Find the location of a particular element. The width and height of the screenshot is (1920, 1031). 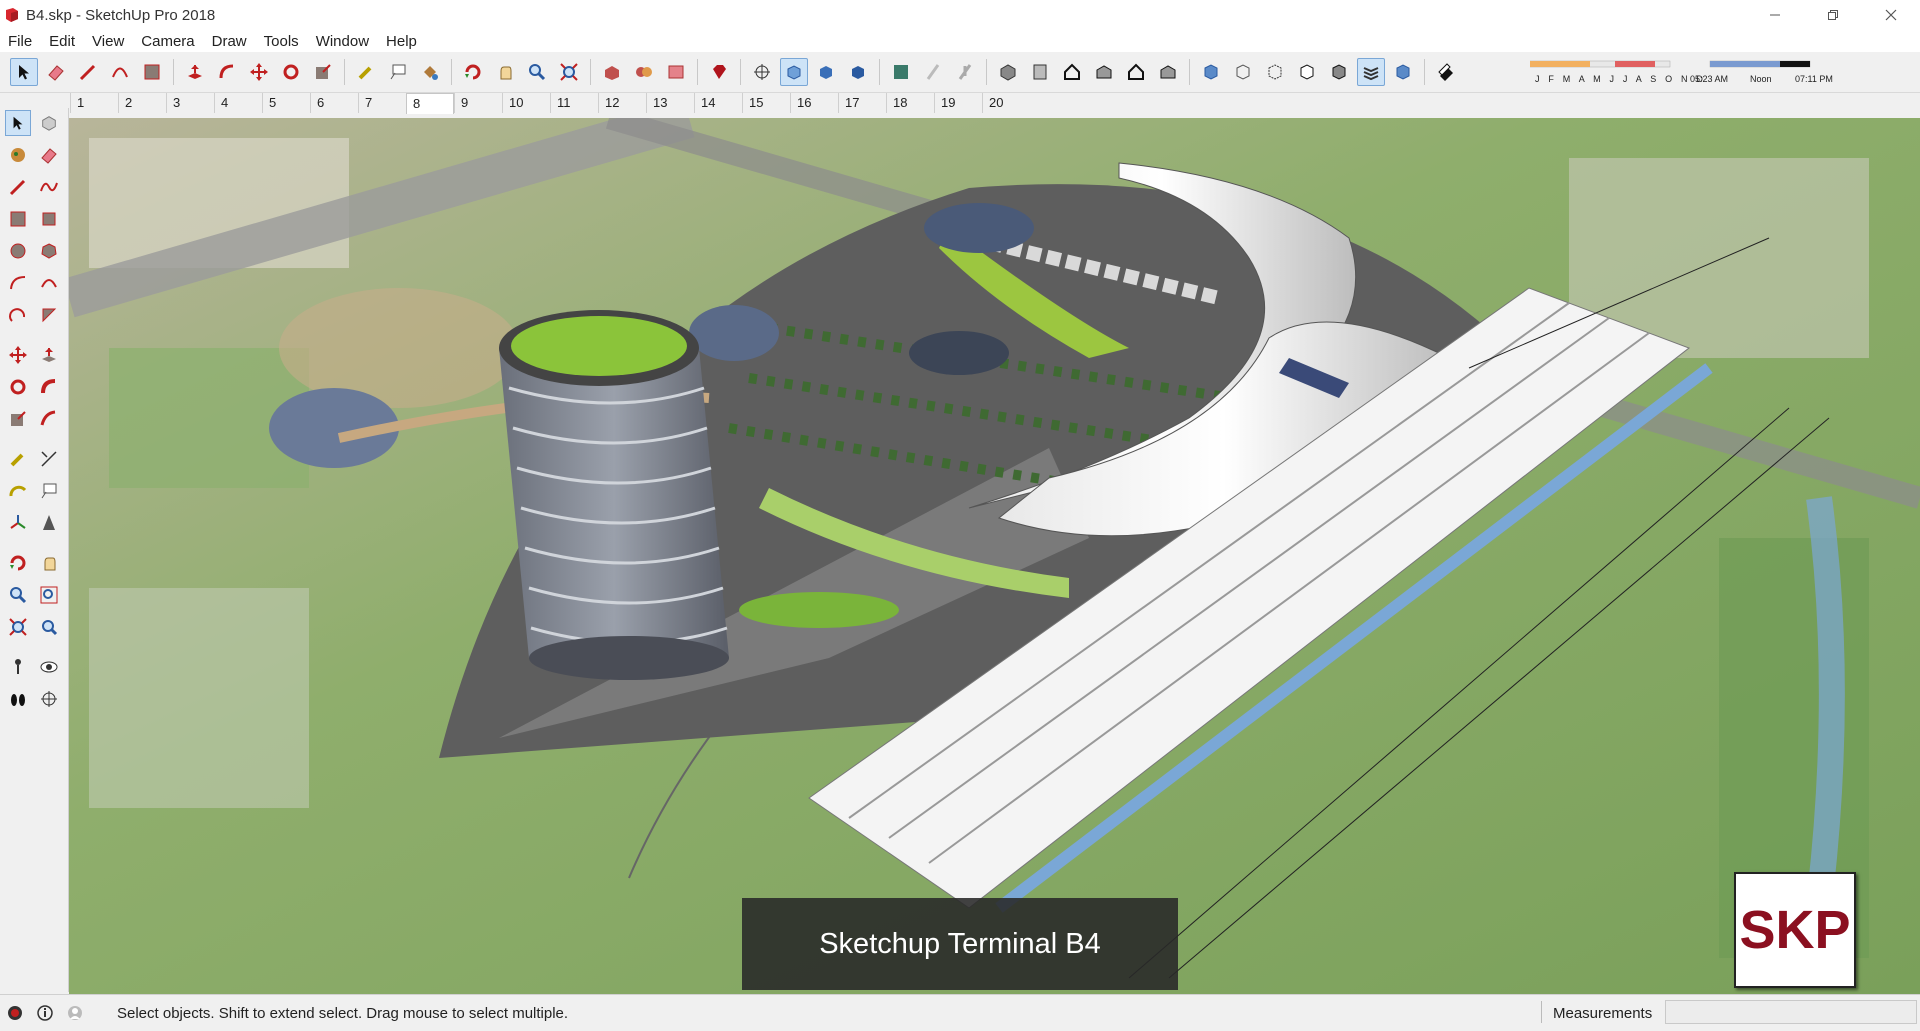

lt-arc is located at coordinates (18, 283).